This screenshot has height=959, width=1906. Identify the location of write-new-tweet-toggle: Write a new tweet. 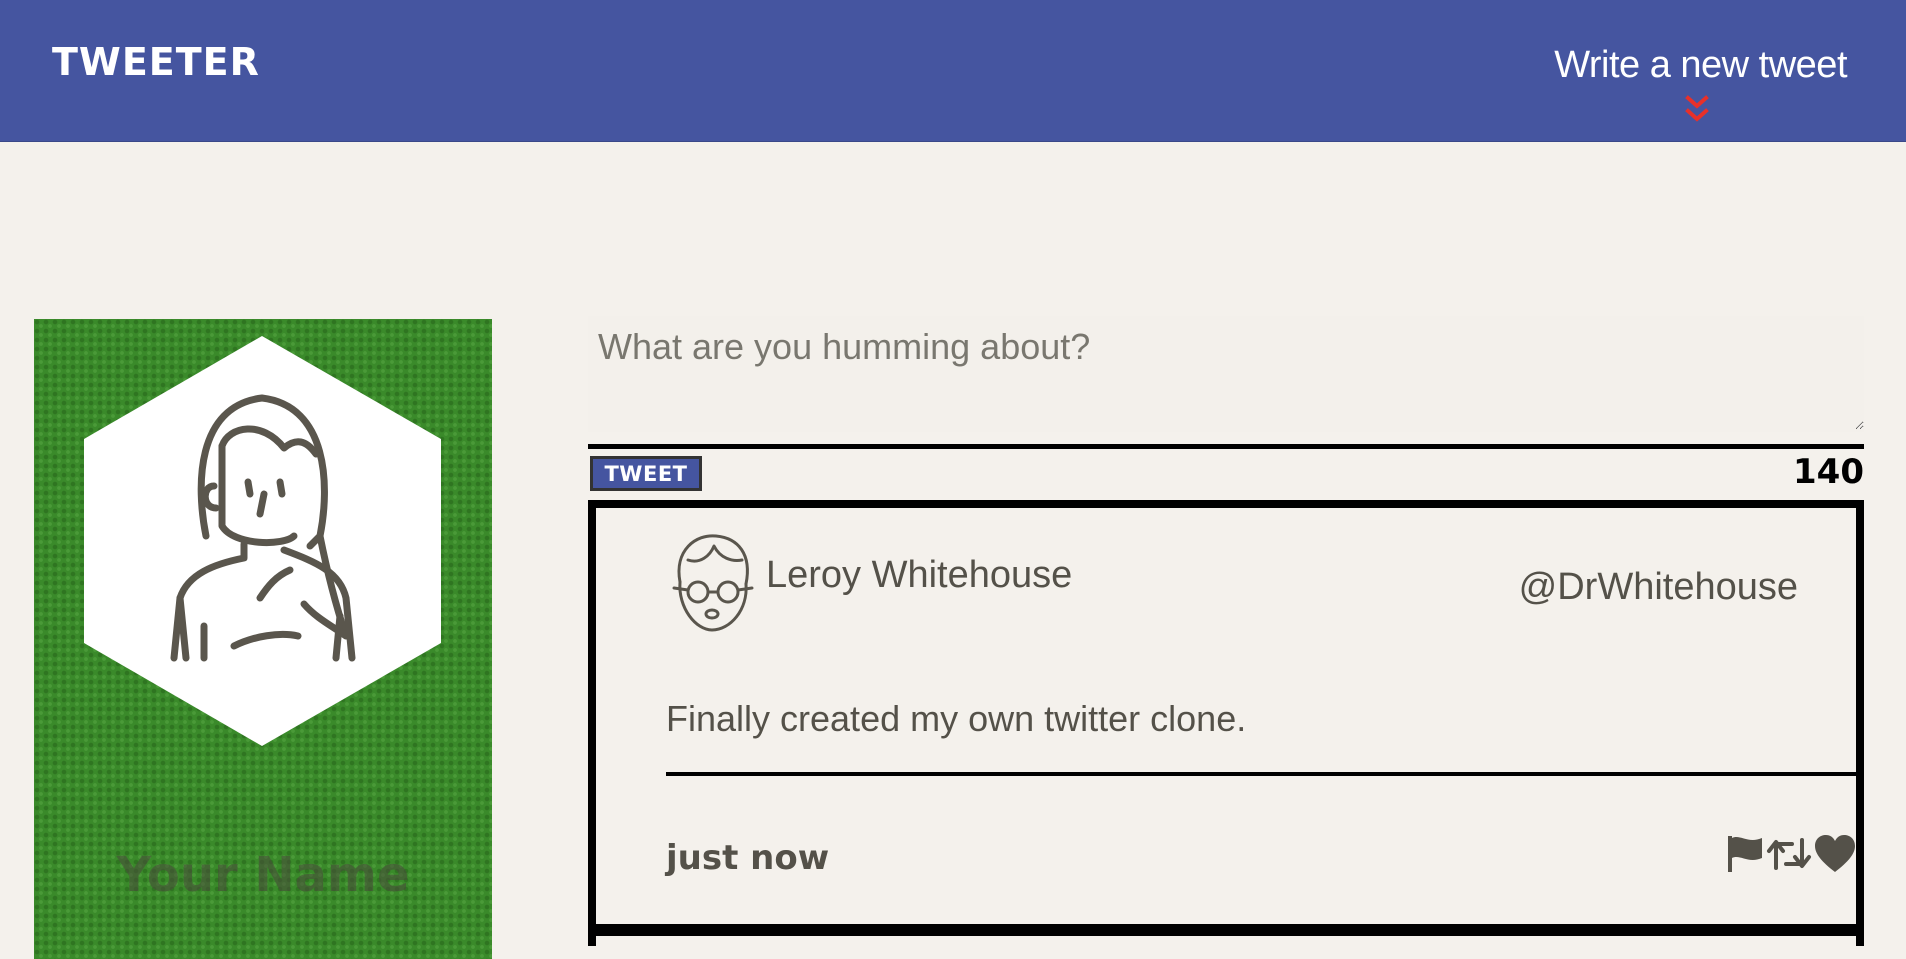
(1697, 84).